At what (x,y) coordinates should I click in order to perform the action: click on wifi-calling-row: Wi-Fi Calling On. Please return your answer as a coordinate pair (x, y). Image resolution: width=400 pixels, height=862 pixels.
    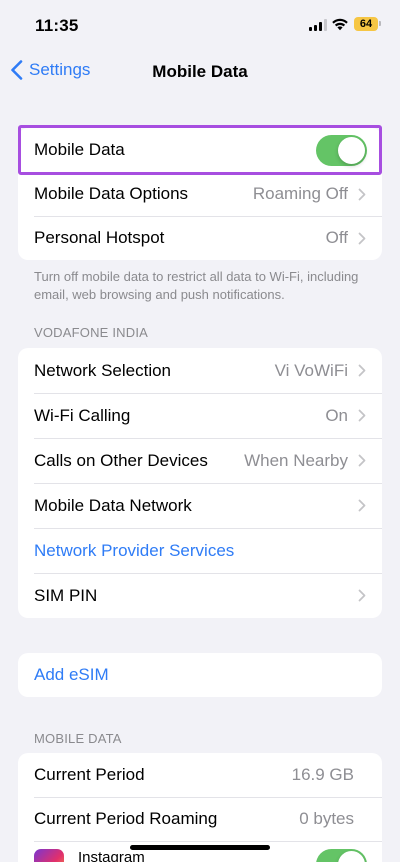
    Looking at the image, I should click on (200, 415).